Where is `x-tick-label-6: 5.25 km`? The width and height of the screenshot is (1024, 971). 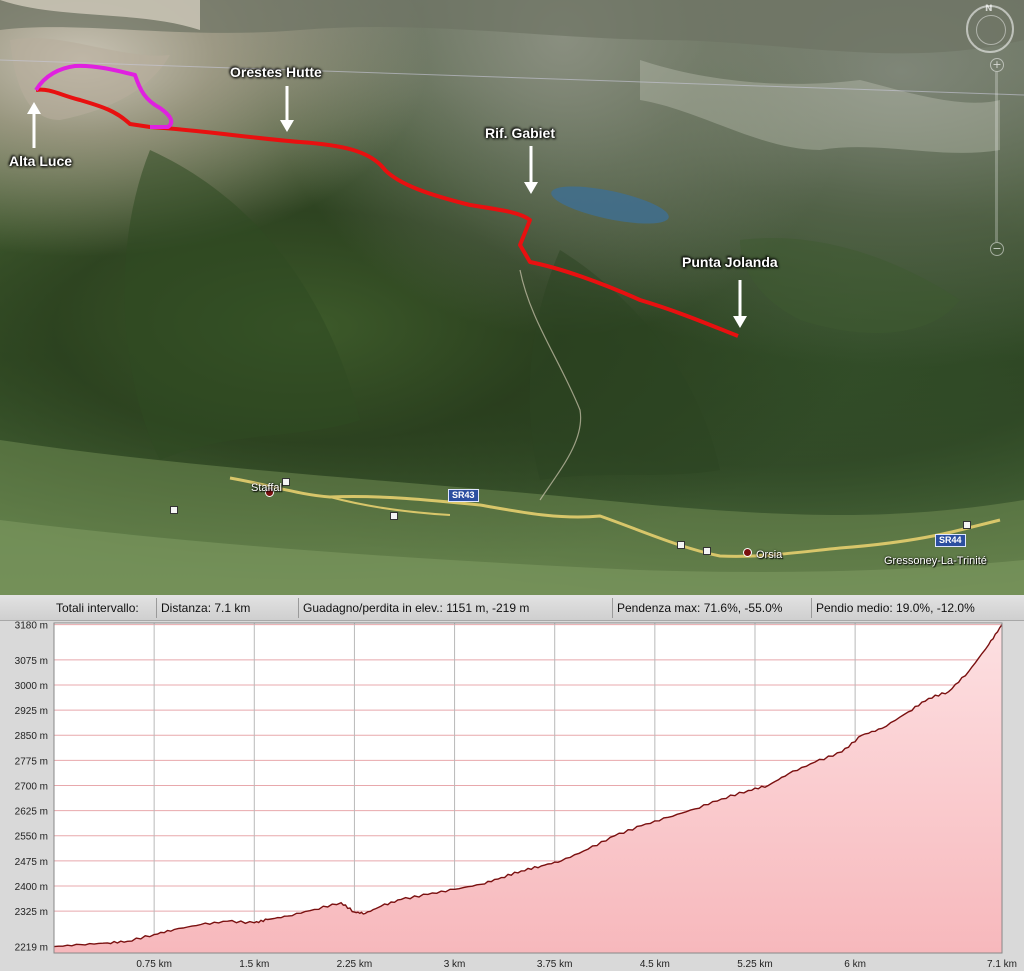
x-tick-label-6: 5.25 km is located at coordinates (755, 964).